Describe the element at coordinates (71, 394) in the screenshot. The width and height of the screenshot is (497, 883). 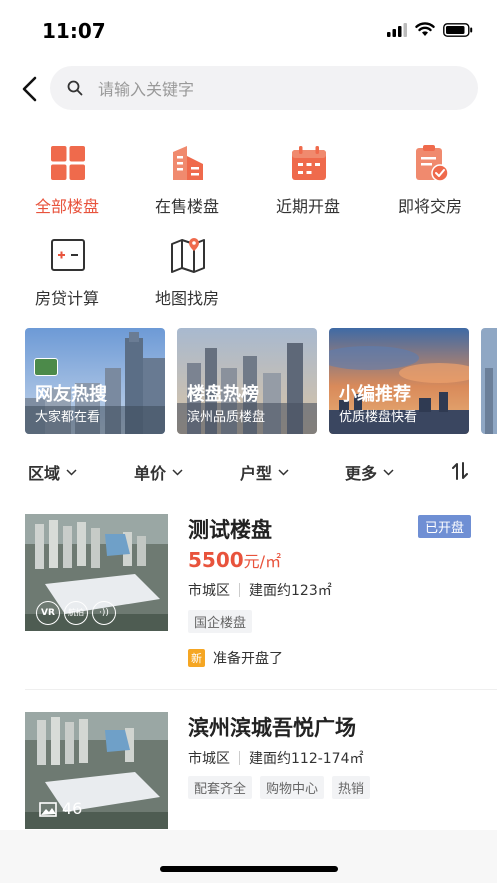
I see `banner-title: 网友热搜` at that location.